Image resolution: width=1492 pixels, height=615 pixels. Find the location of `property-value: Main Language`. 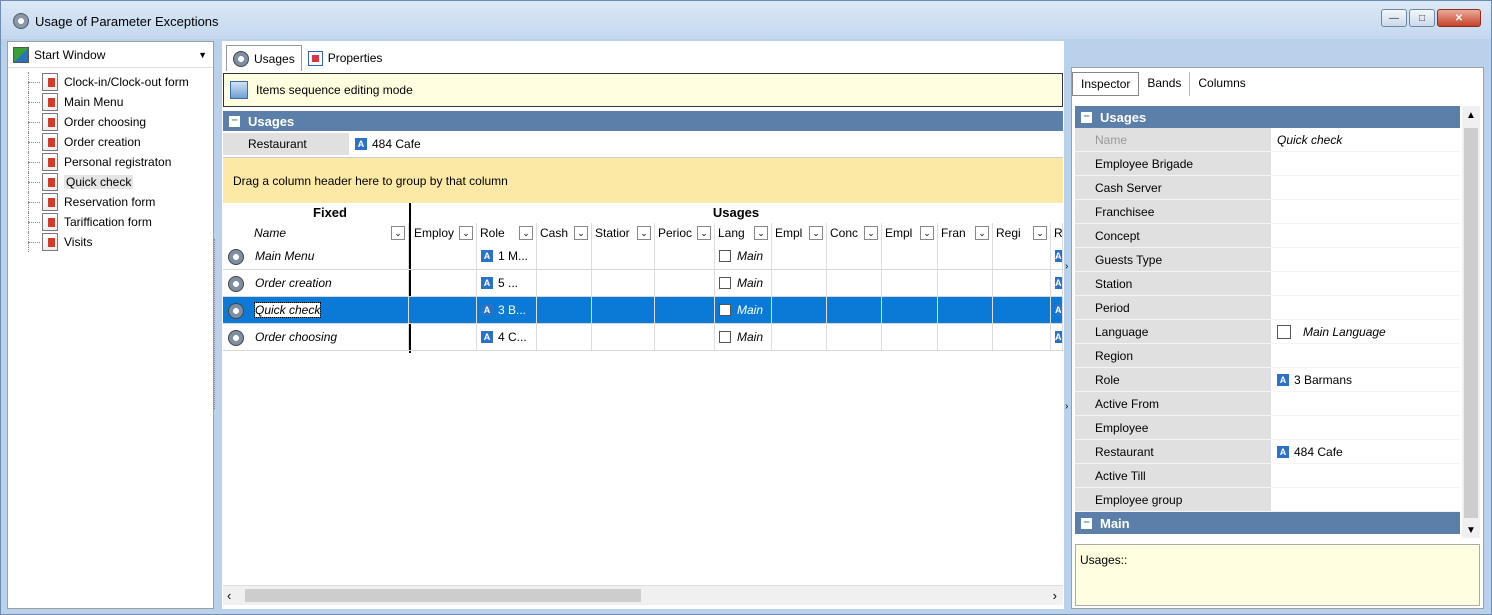

property-value: Main Language is located at coordinates (1365, 331).